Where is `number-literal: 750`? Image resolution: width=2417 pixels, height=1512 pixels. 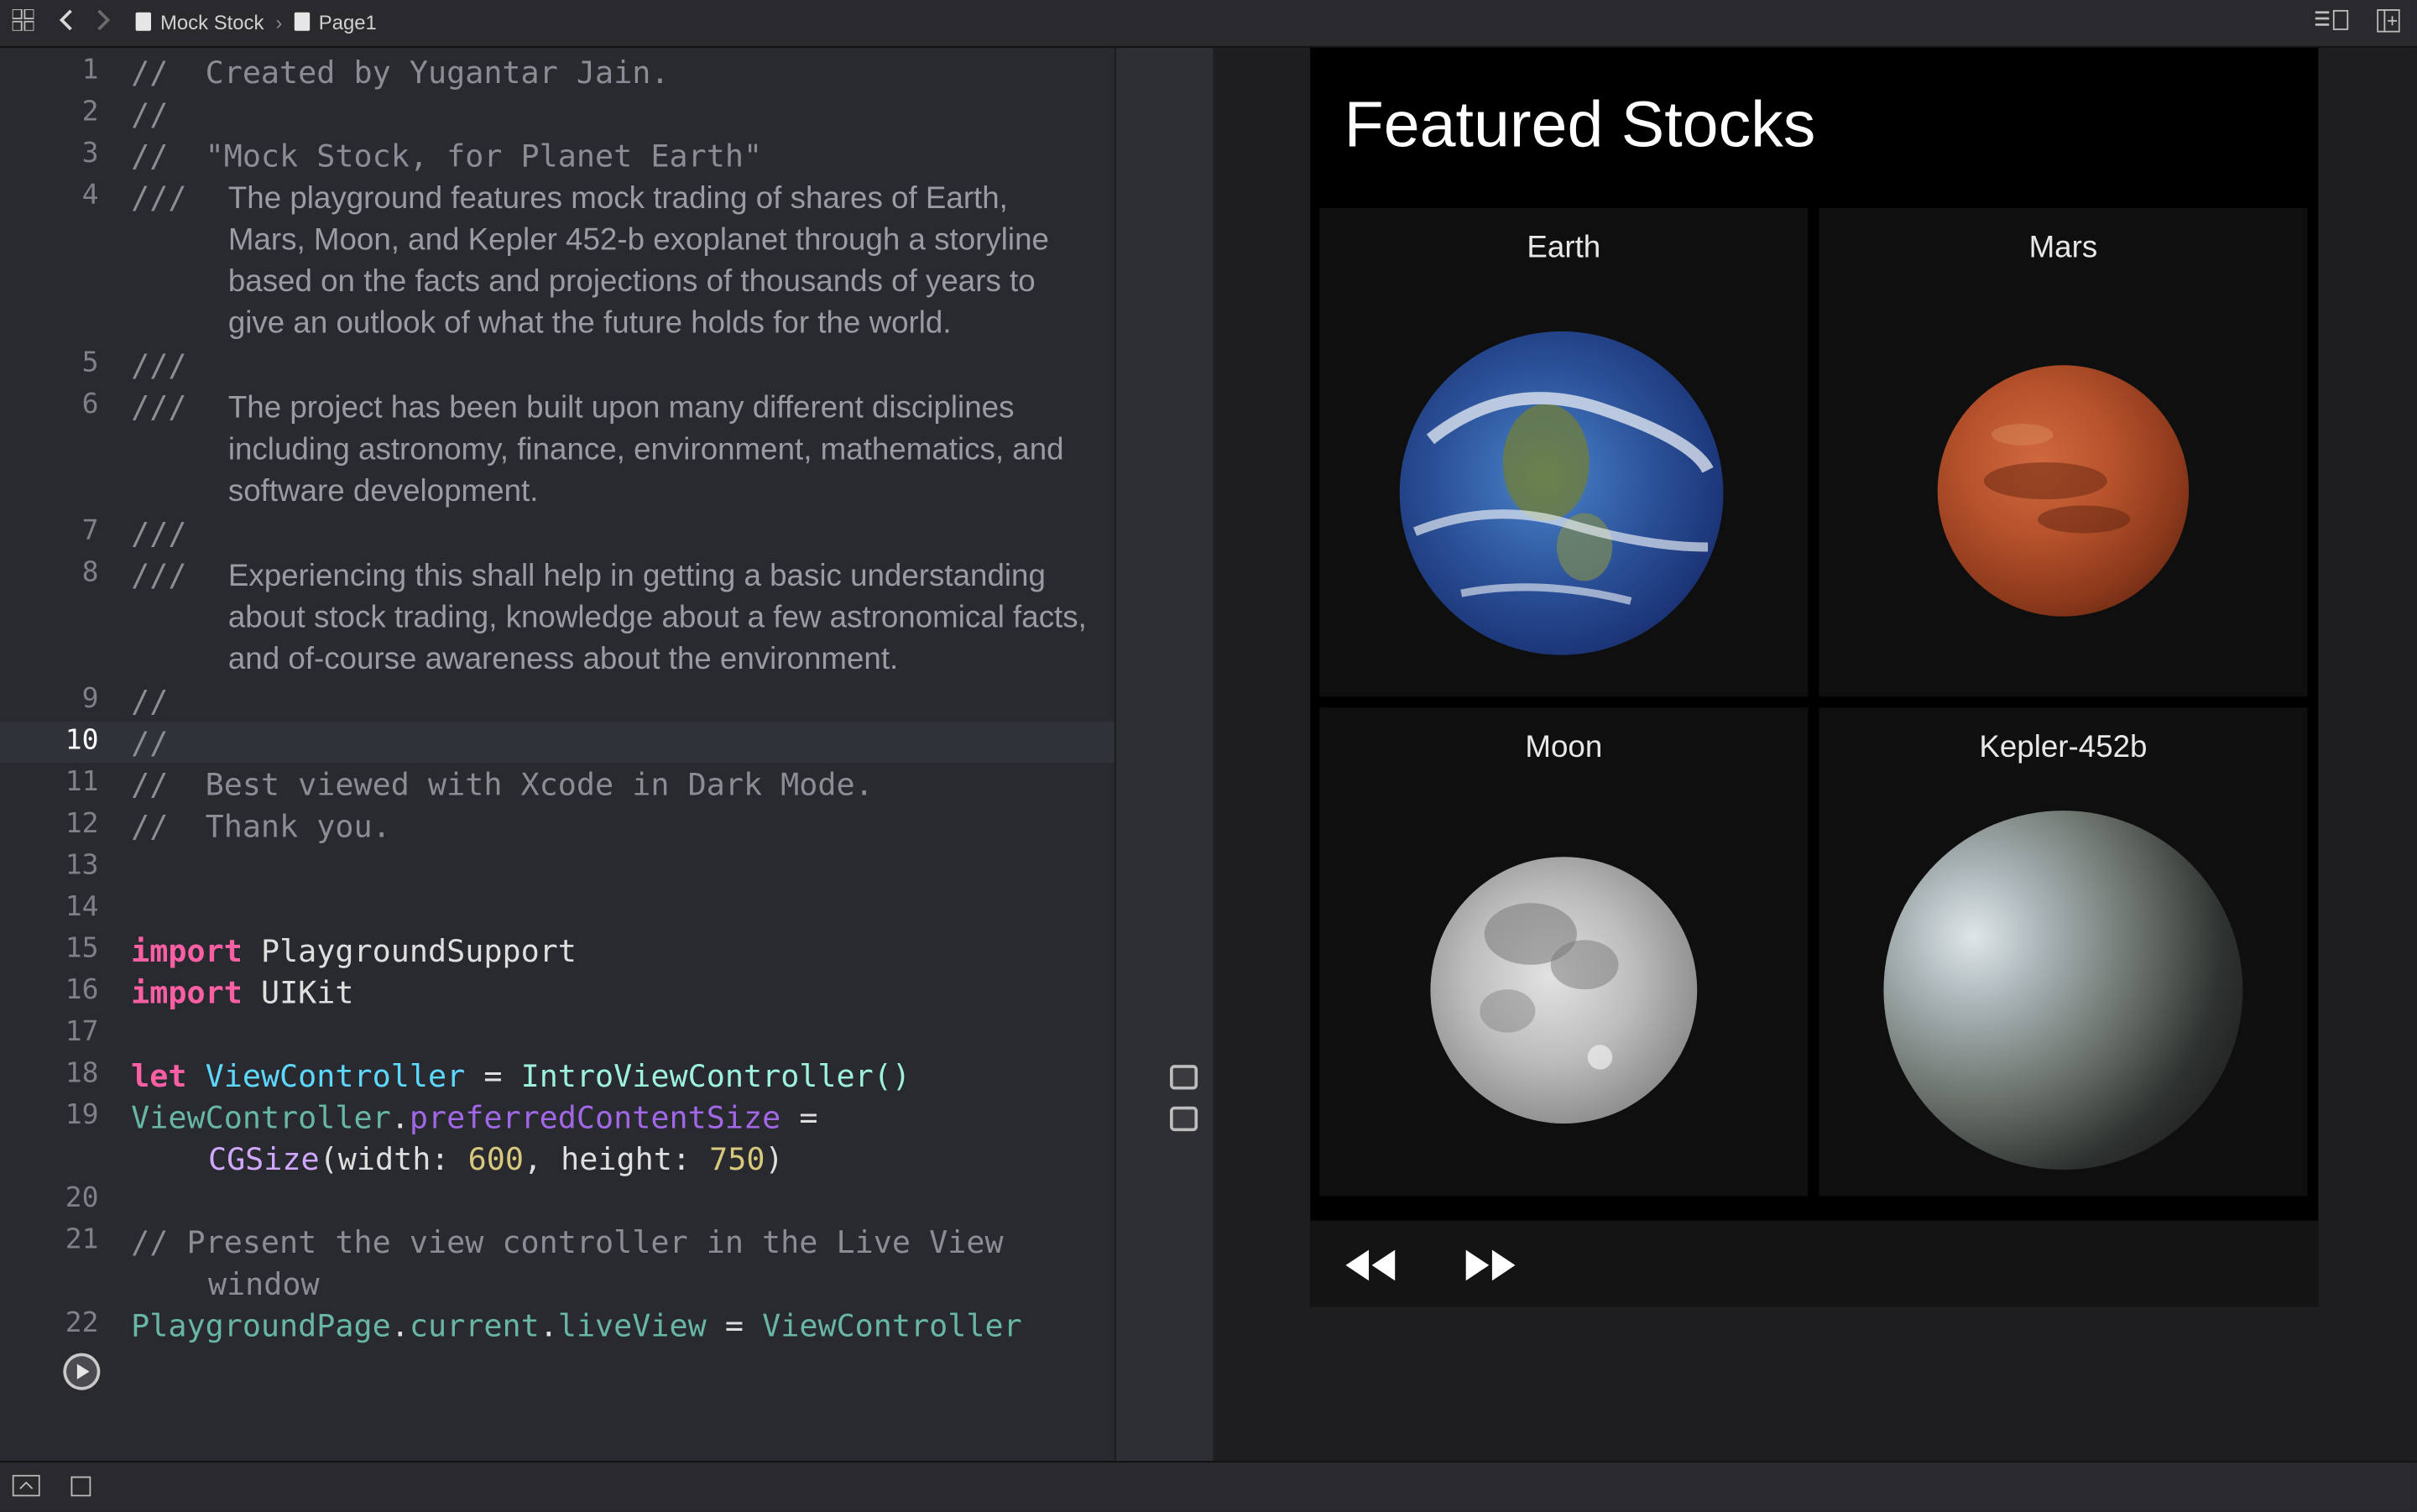 number-literal: 750 is located at coordinates (737, 1159).